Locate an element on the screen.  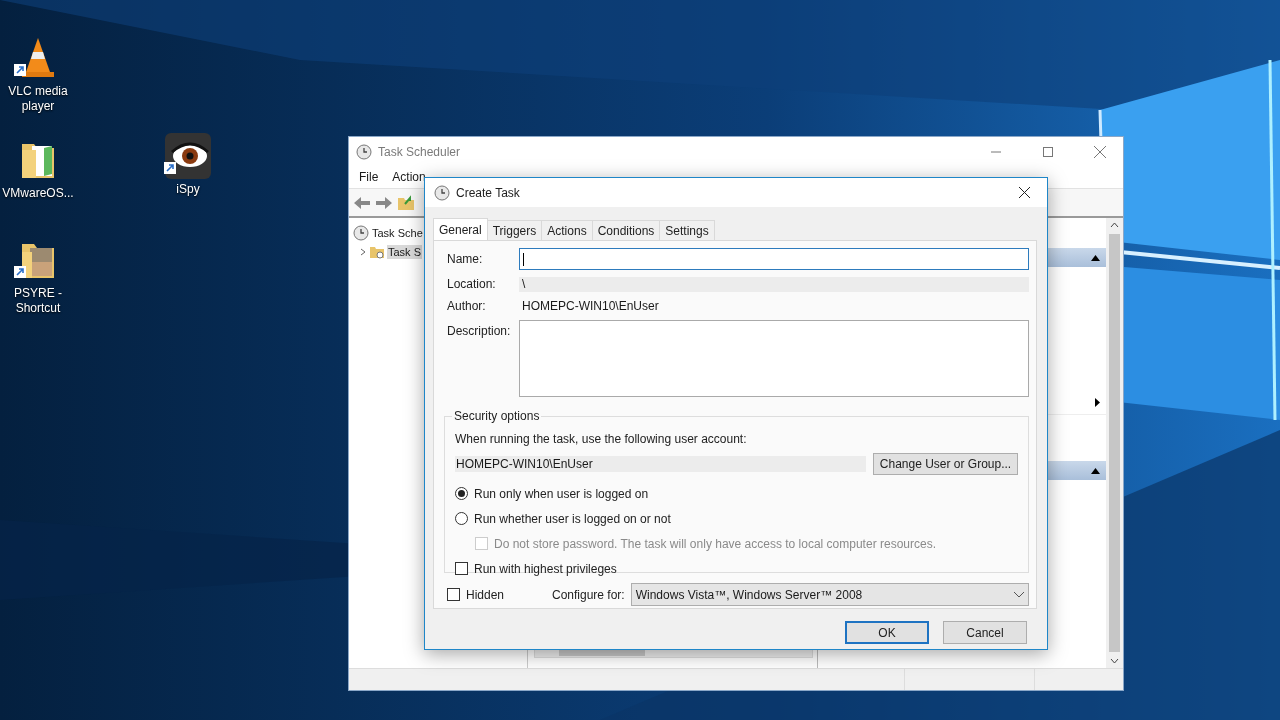
dialog-button: OK is located at coordinates (887, 632).